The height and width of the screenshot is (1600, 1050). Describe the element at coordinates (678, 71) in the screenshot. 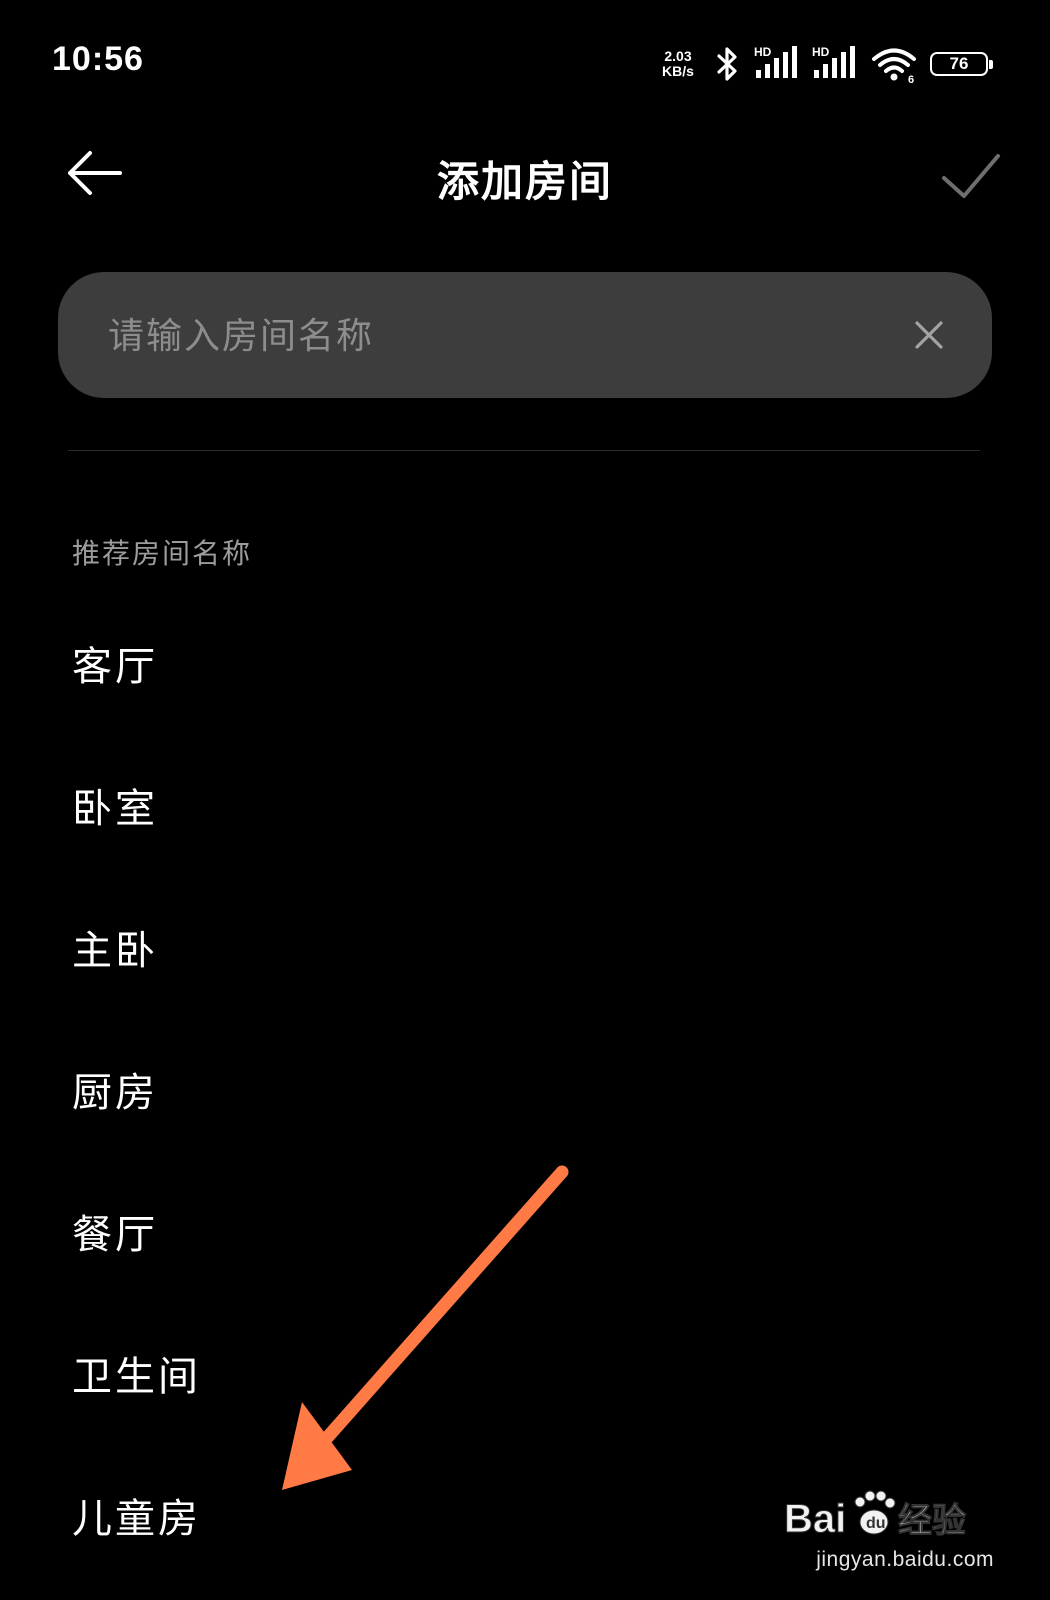

I see `network-speed-unit: KB/s` at that location.